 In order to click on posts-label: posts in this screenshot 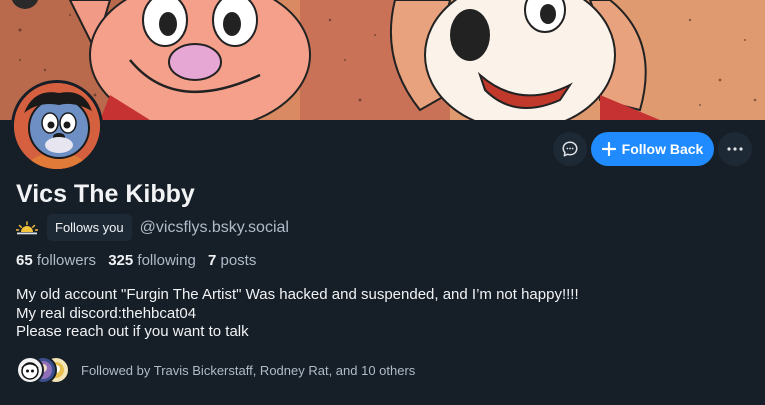, I will do `click(238, 260)`.